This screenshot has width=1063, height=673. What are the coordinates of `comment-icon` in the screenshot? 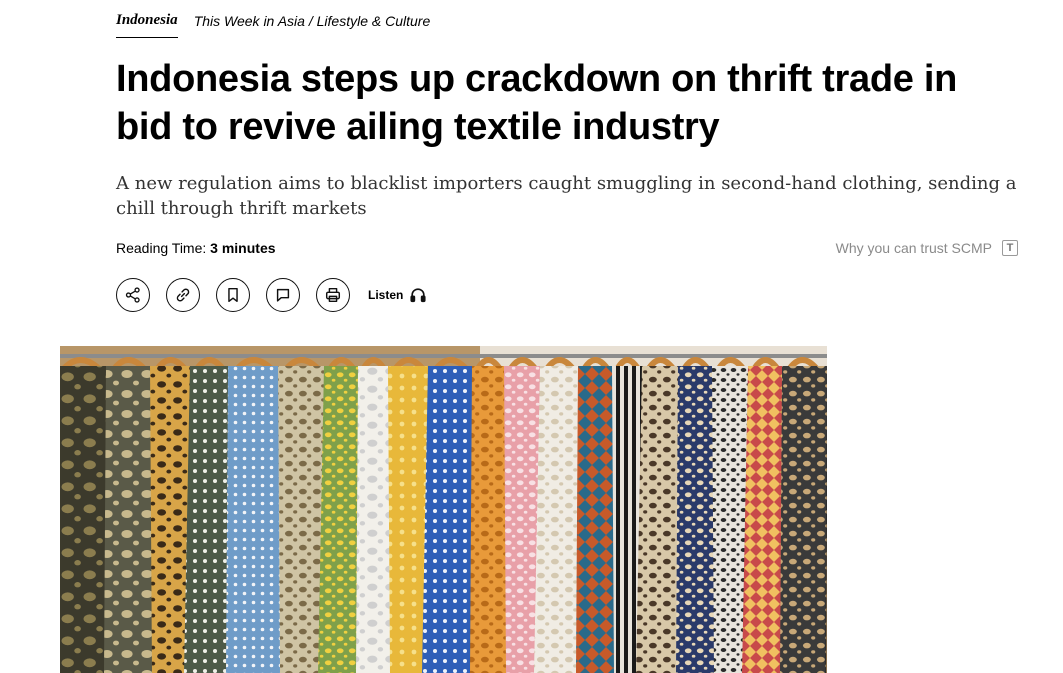 It's located at (283, 295).